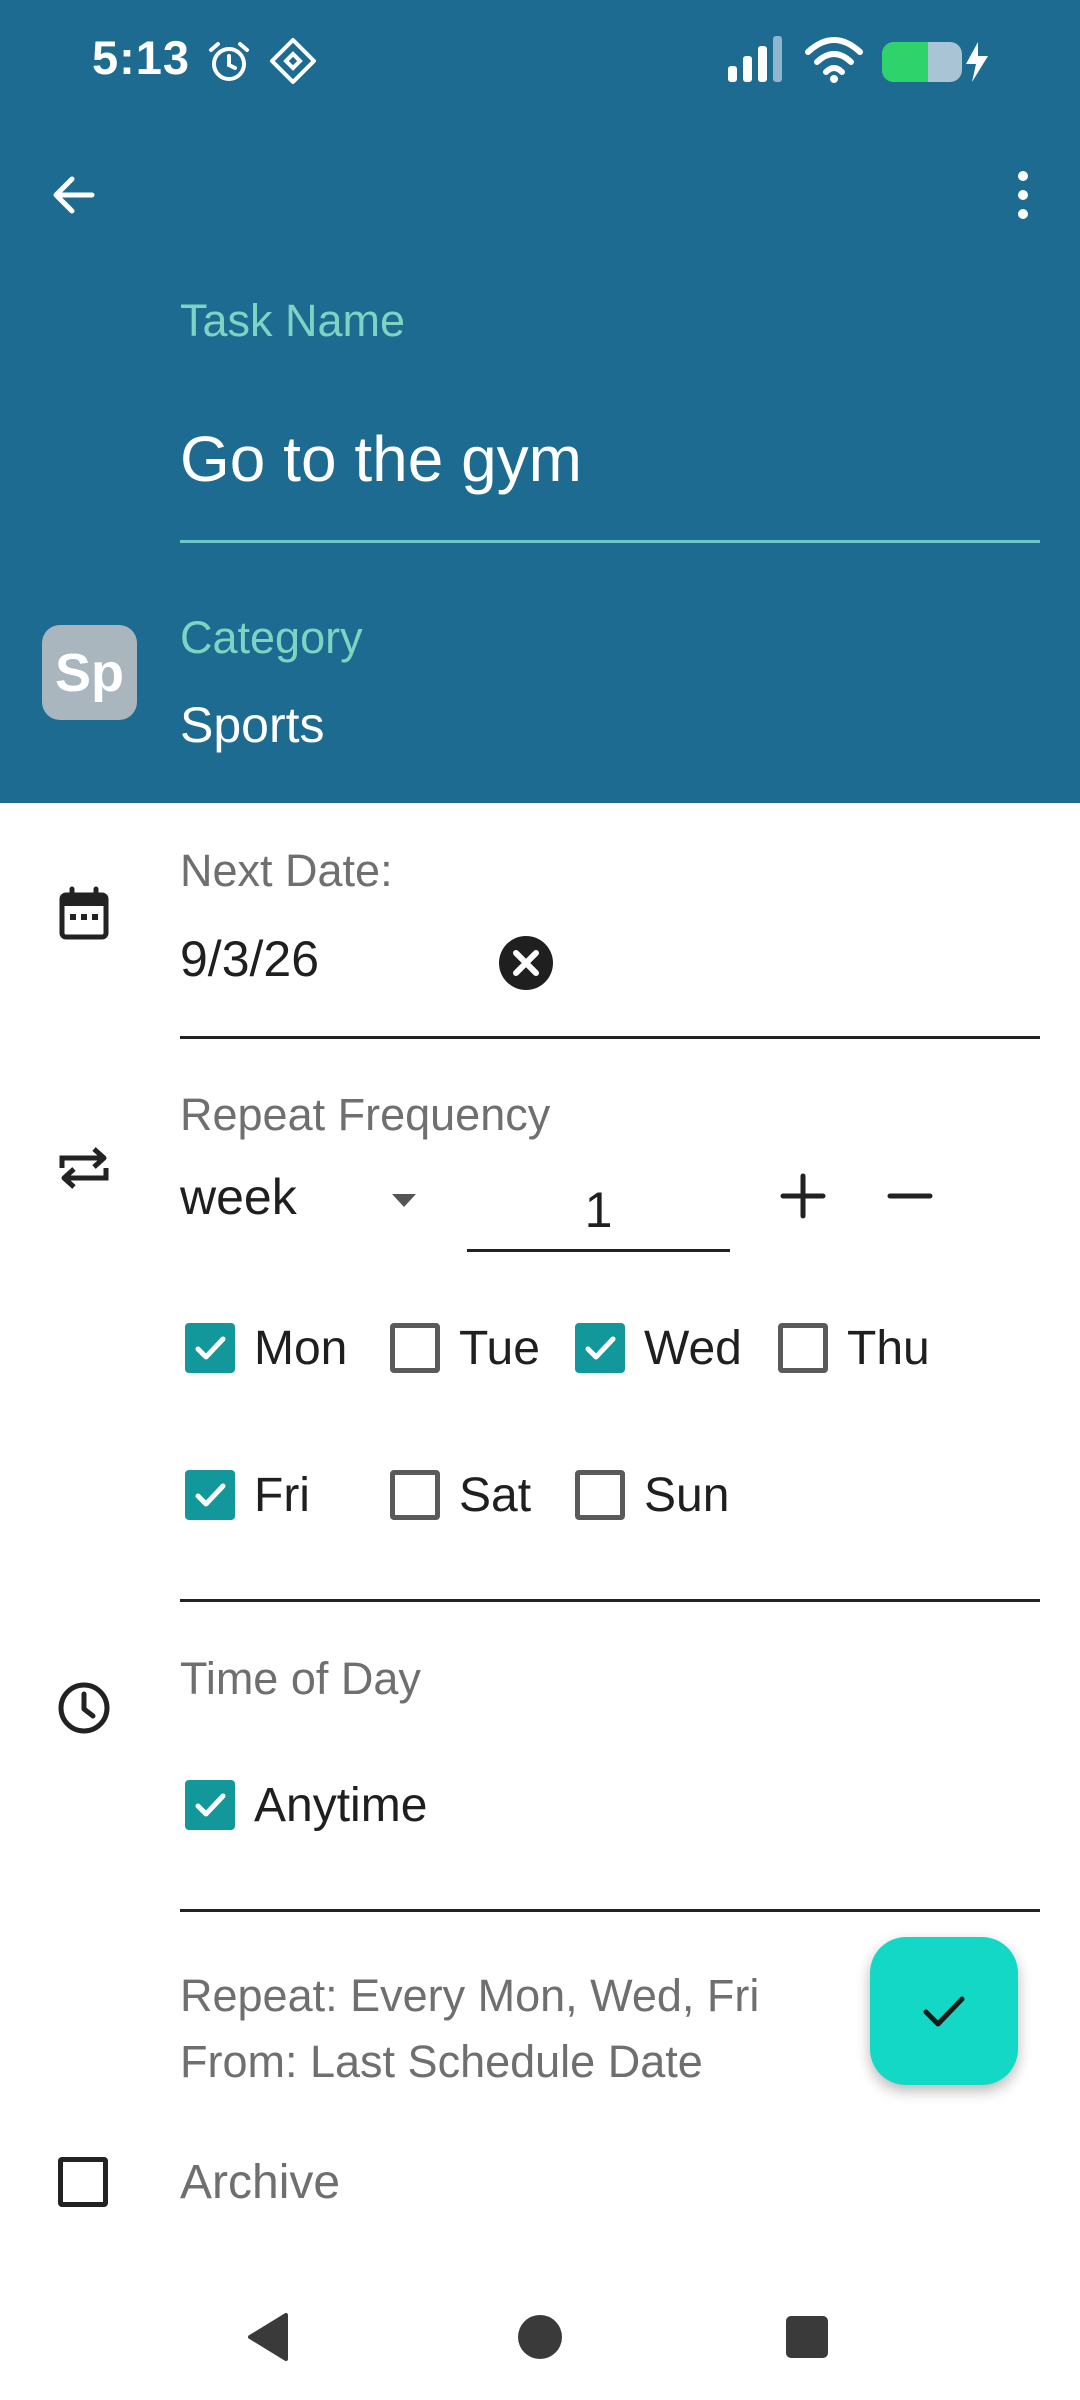 Image resolution: width=1080 pixels, height=2400 pixels. What do you see at coordinates (610, 1037) in the screenshot?
I see `next-date-underline` at bounding box center [610, 1037].